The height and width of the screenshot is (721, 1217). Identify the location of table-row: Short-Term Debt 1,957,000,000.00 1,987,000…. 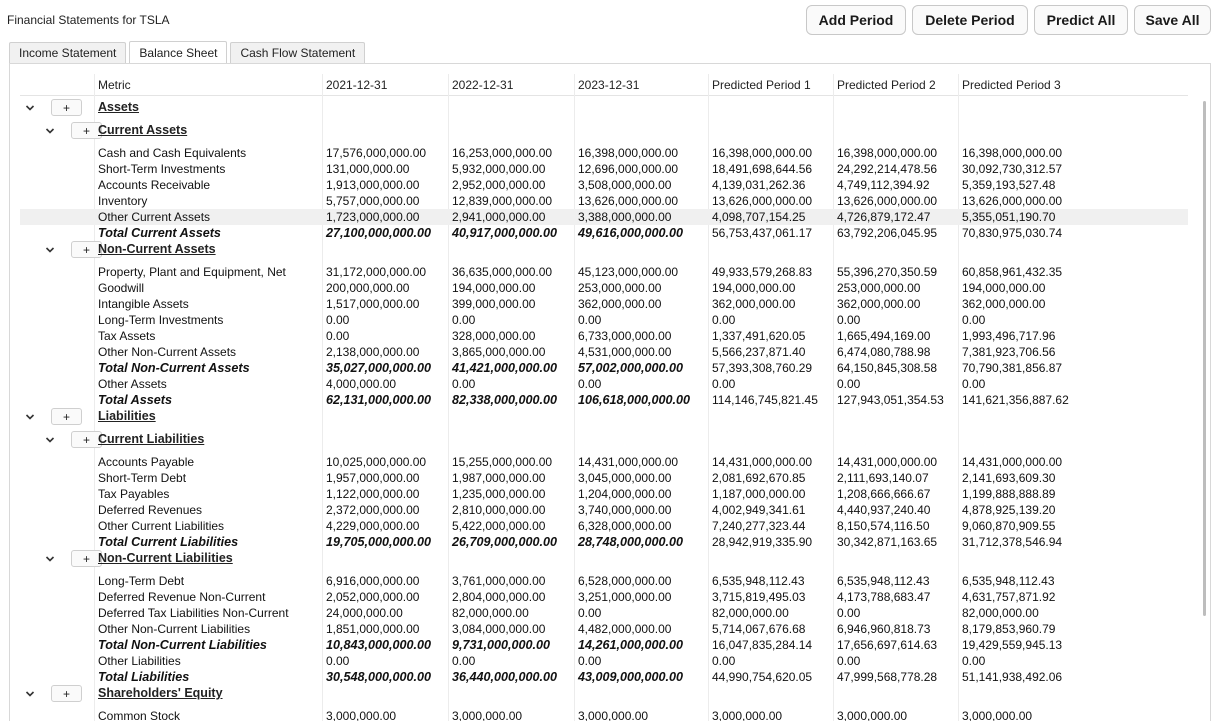
(604, 478).